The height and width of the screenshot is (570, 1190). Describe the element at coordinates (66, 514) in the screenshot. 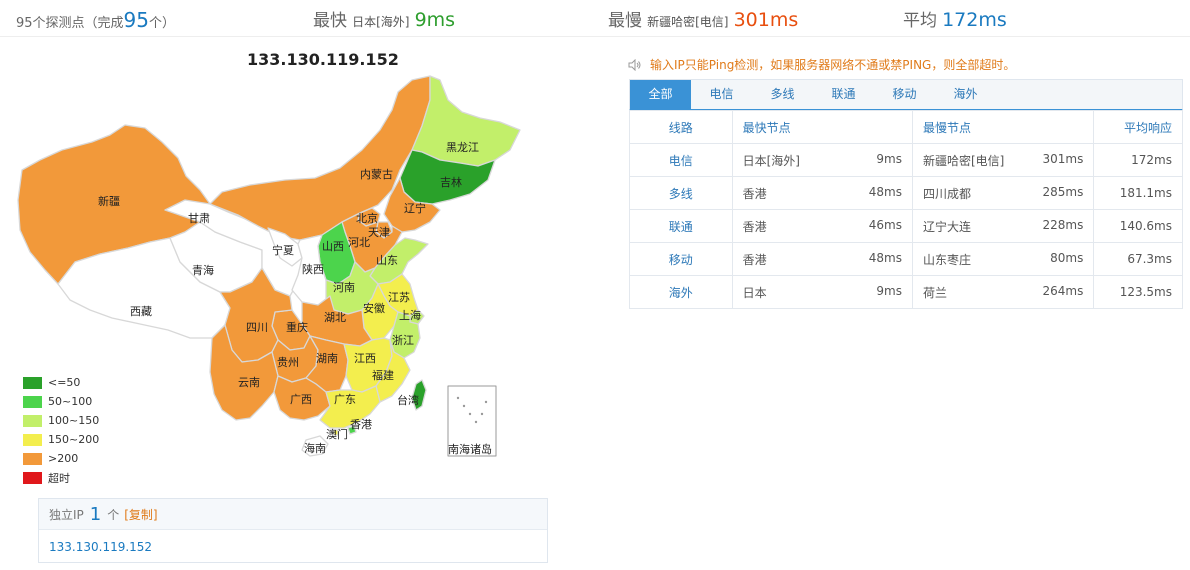

I see `independent-ip-label: 独立IP` at that location.